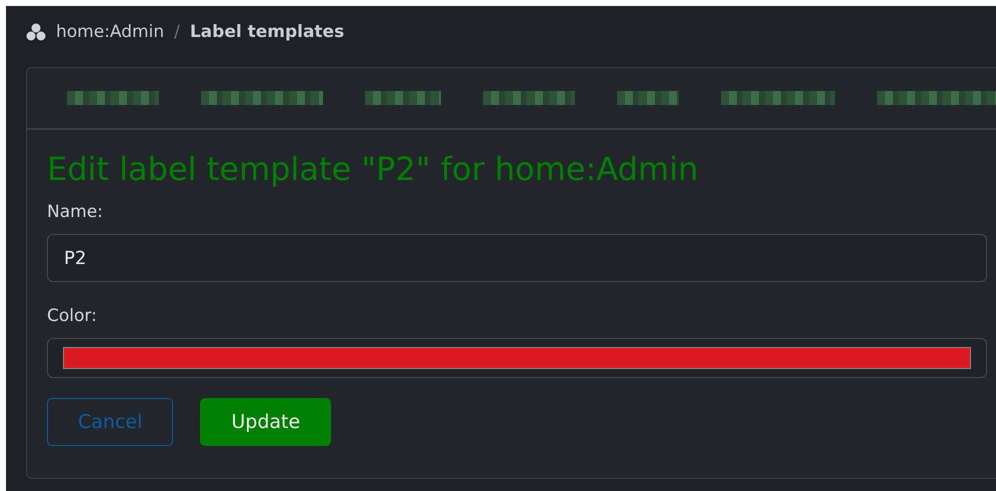 The image size is (996, 491). I want to click on breadcrumb-link: home:Admin, so click(110, 32).